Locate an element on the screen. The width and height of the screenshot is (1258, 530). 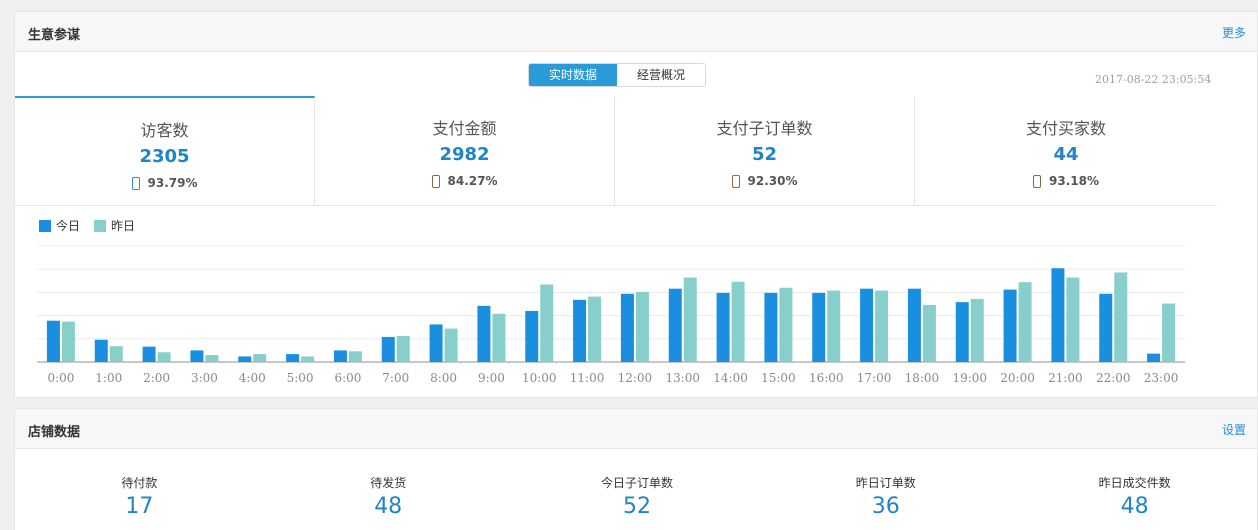
kpi-value: 48 is located at coordinates (388, 506).